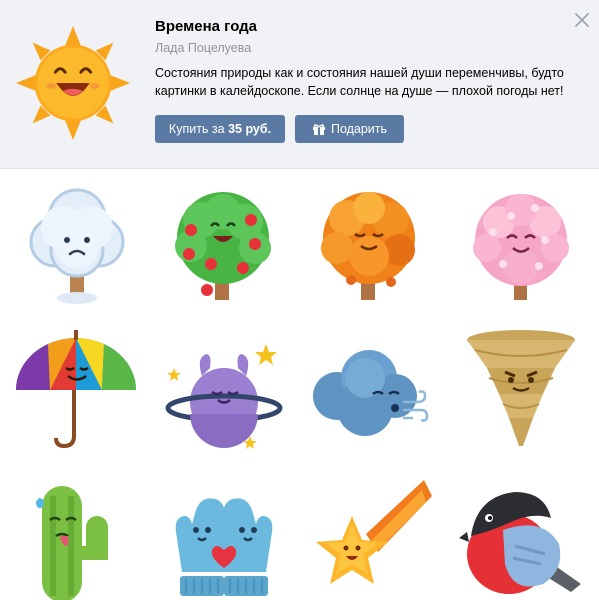 This screenshot has height=600, width=599. What do you see at coordinates (521, 538) in the screenshot?
I see `bullfinch-sticker` at bounding box center [521, 538].